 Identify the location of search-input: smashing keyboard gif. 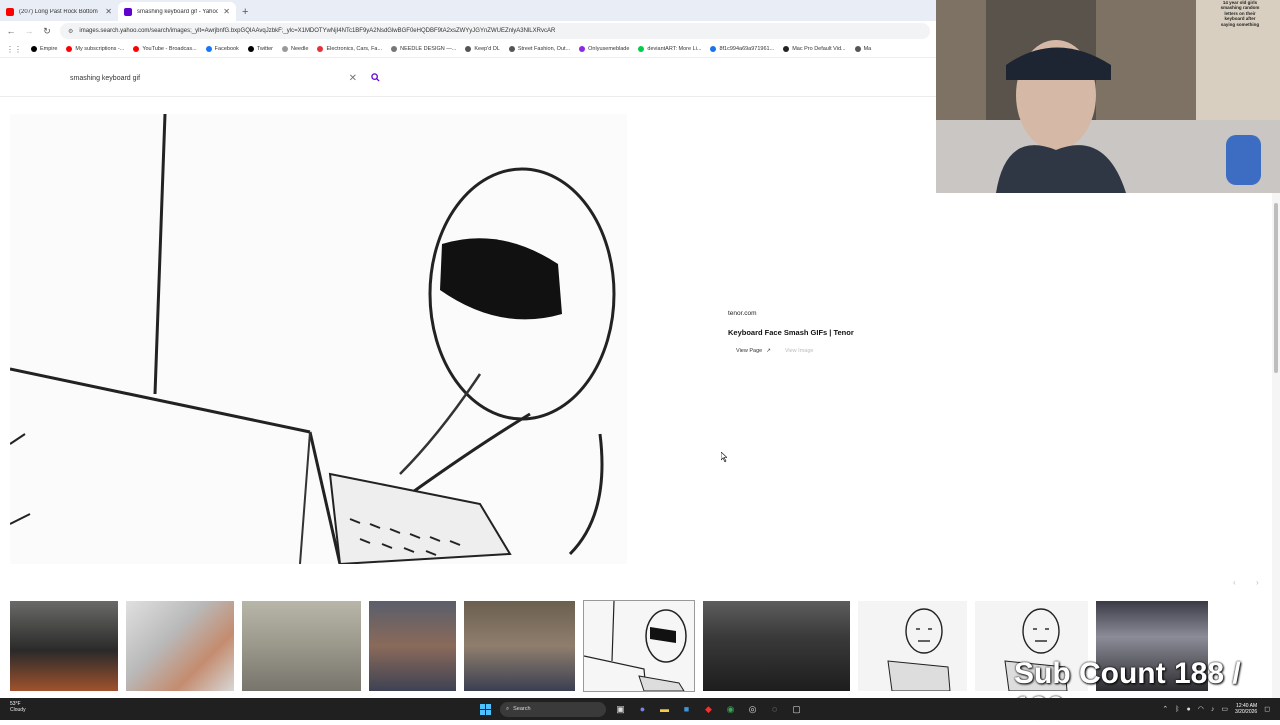
(209, 78).